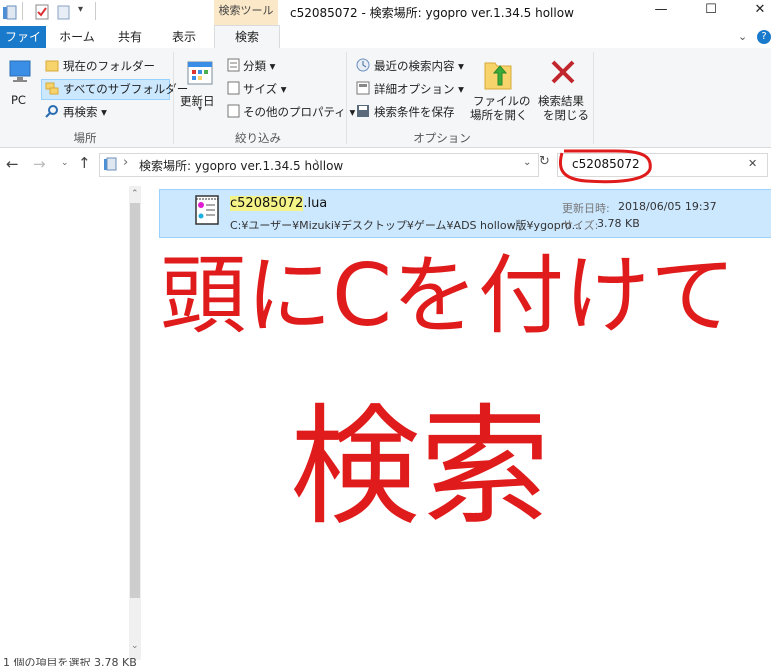  I want to click on name-extension: .lua, so click(315, 203).